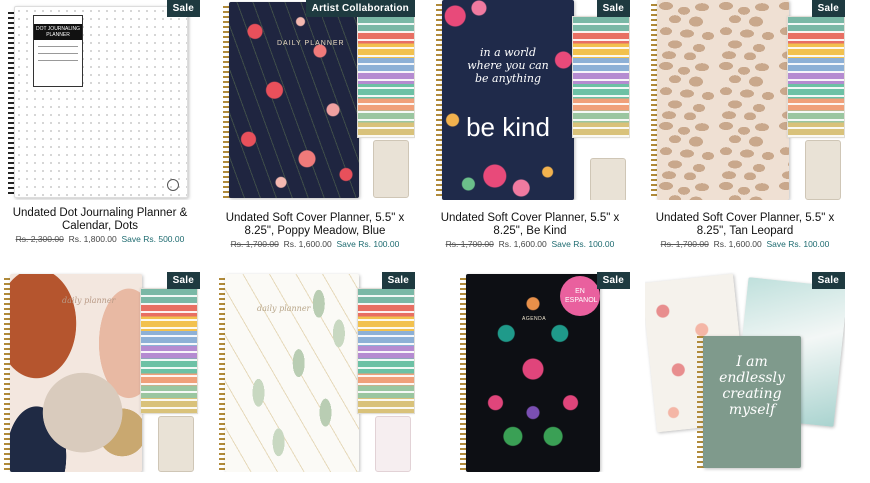  What do you see at coordinates (39, 239) in the screenshot?
I see `compare-price: Rs. 2,300.00` at bounding box center [39, 239].